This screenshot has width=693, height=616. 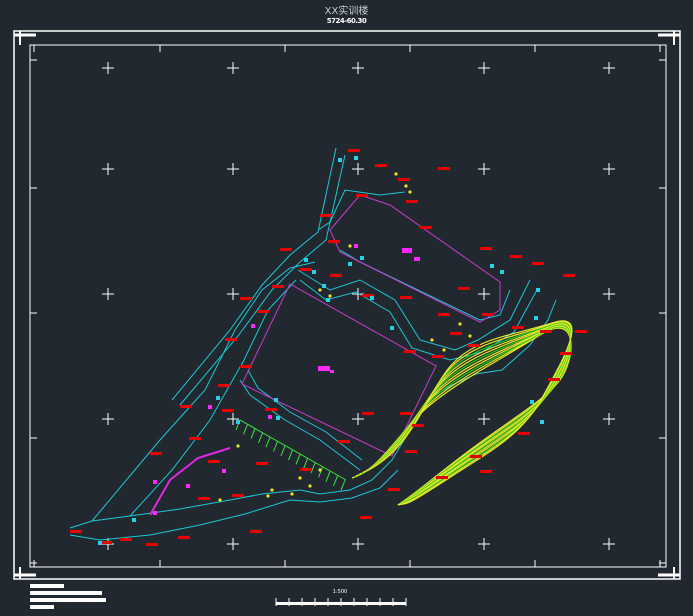 What do you see at coordinates (341, 602) in the screenshot?
I see `scale-bar` at bounding box center [341, 602].